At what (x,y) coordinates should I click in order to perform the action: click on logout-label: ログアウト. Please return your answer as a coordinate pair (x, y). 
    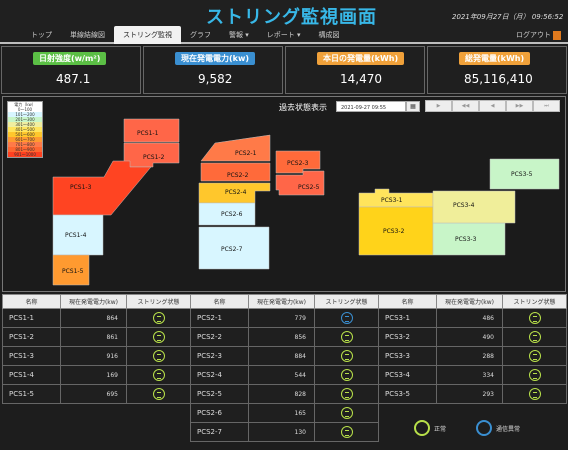
    Looking at the image, I should click on (533, 35).